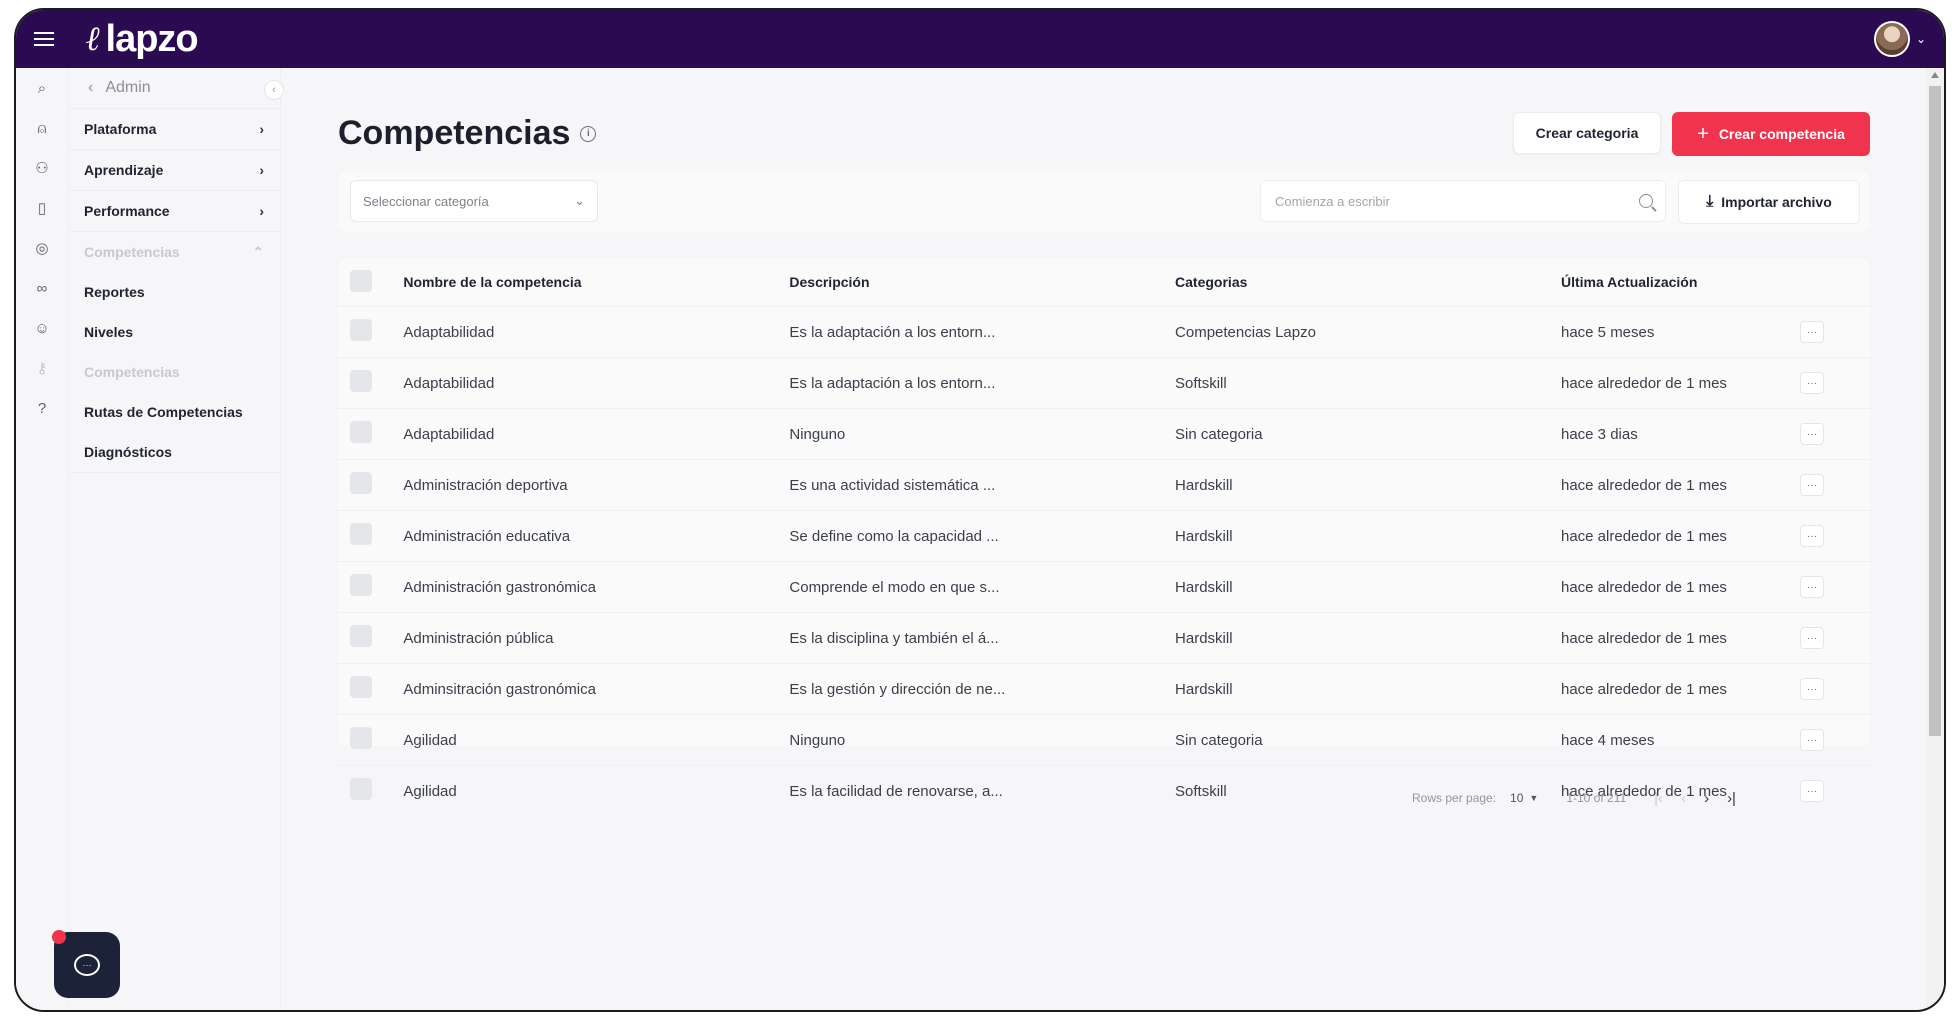 This screenshot has width=1958, height=1017. What do you see at coordinates (595, 282) in the screenshot?
I see `column-header-name: Nombre de la competencia` at bounding box center [595, 282].